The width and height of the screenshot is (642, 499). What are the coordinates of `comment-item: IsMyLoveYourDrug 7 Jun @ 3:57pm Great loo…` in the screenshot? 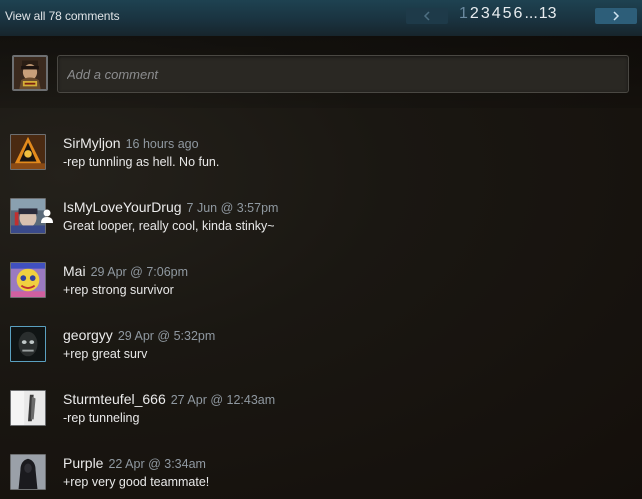 It's located at (321, 228).